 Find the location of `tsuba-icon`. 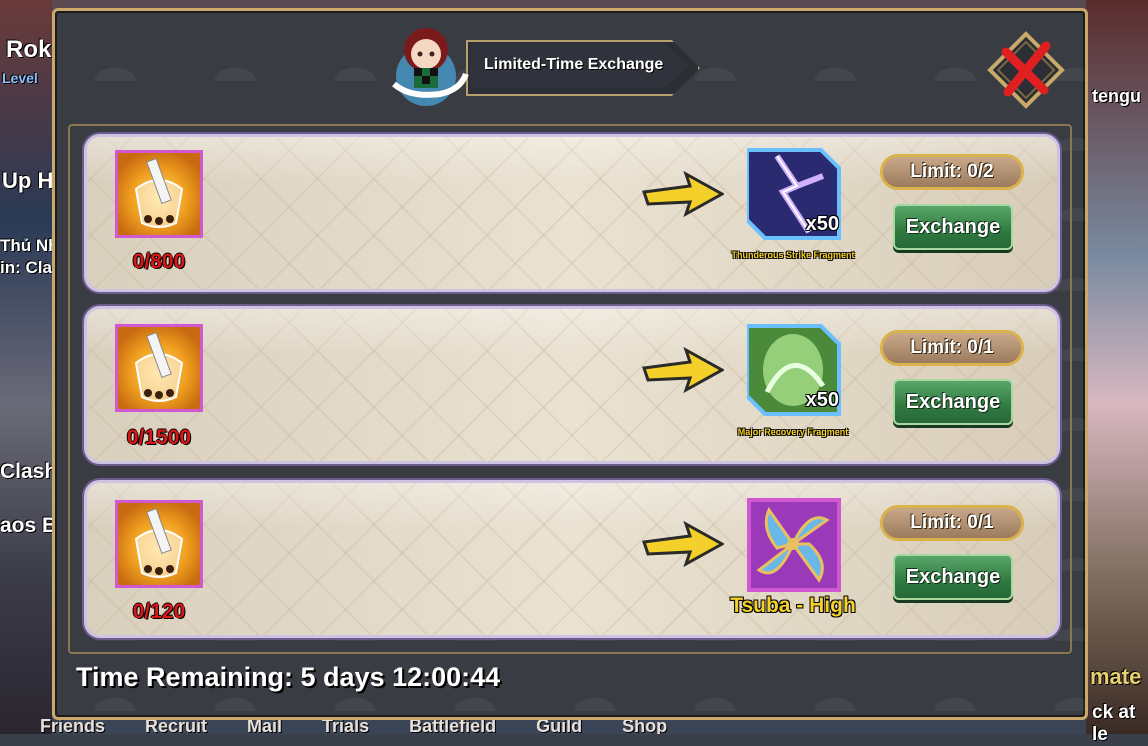

tsuba-icon is located at coordinates (795, 546).